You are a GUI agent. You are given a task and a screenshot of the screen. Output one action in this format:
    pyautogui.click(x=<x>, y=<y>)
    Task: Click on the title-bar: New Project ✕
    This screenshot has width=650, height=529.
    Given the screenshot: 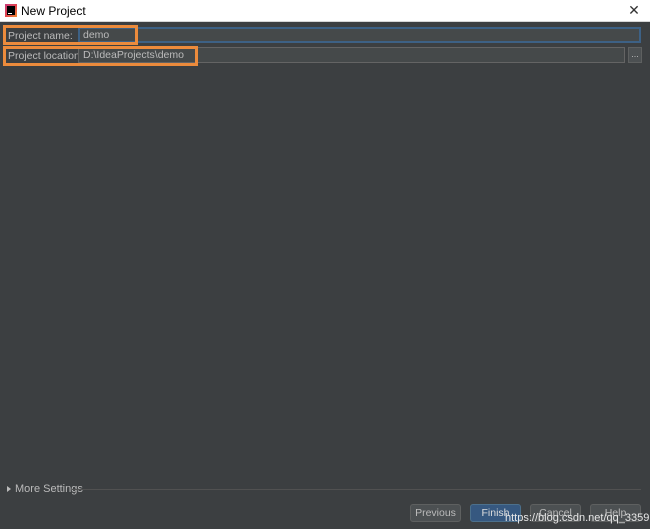 What is the action you would take?
    pyautogui.click(x=325, y=11)
    